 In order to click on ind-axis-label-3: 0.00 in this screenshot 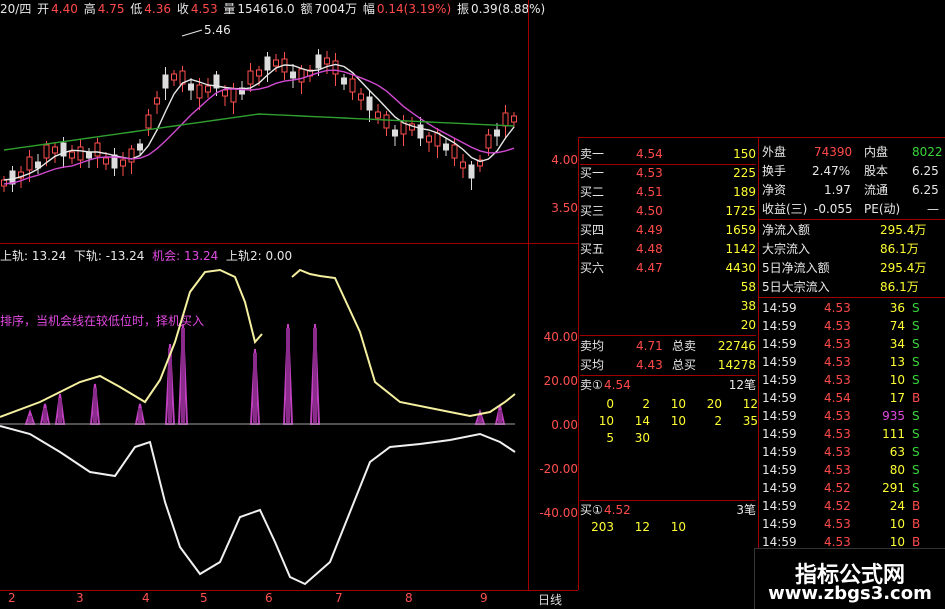, I will do `click(564, 425)`.